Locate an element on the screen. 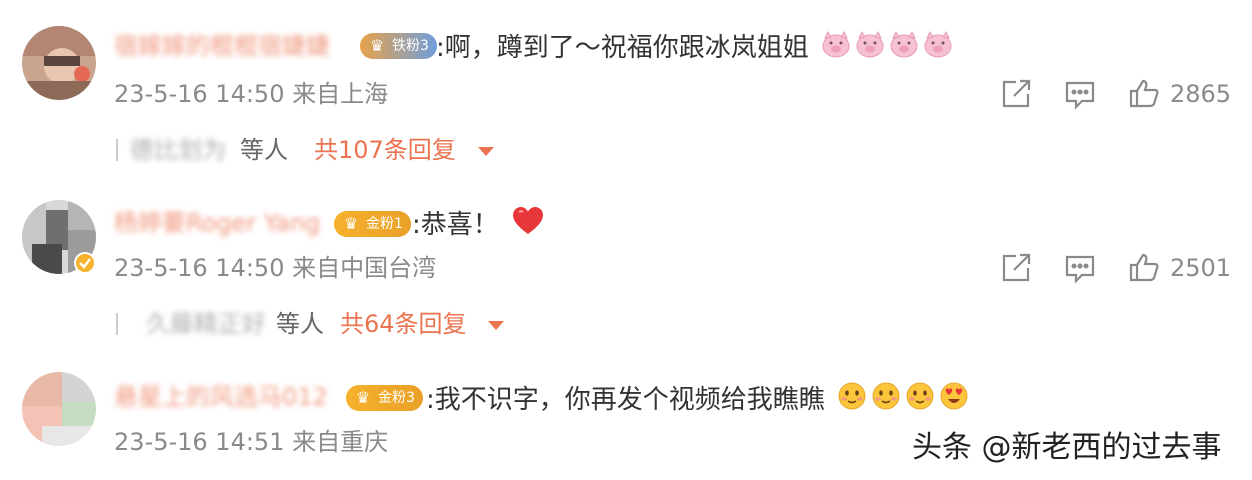 The height and width of the screenshot is (480, 1252). red-heart-icon is located at coordinates (528, 225).